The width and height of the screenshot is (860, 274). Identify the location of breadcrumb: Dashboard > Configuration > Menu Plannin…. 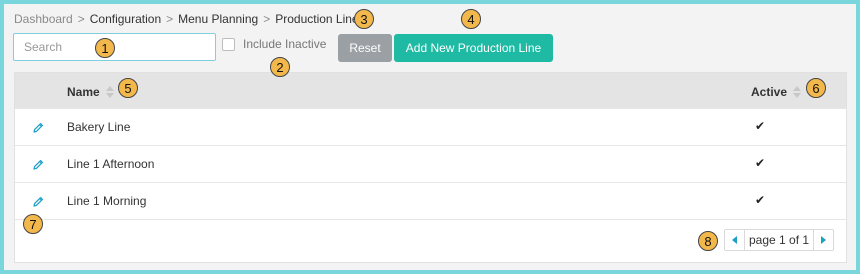
(189, 19).